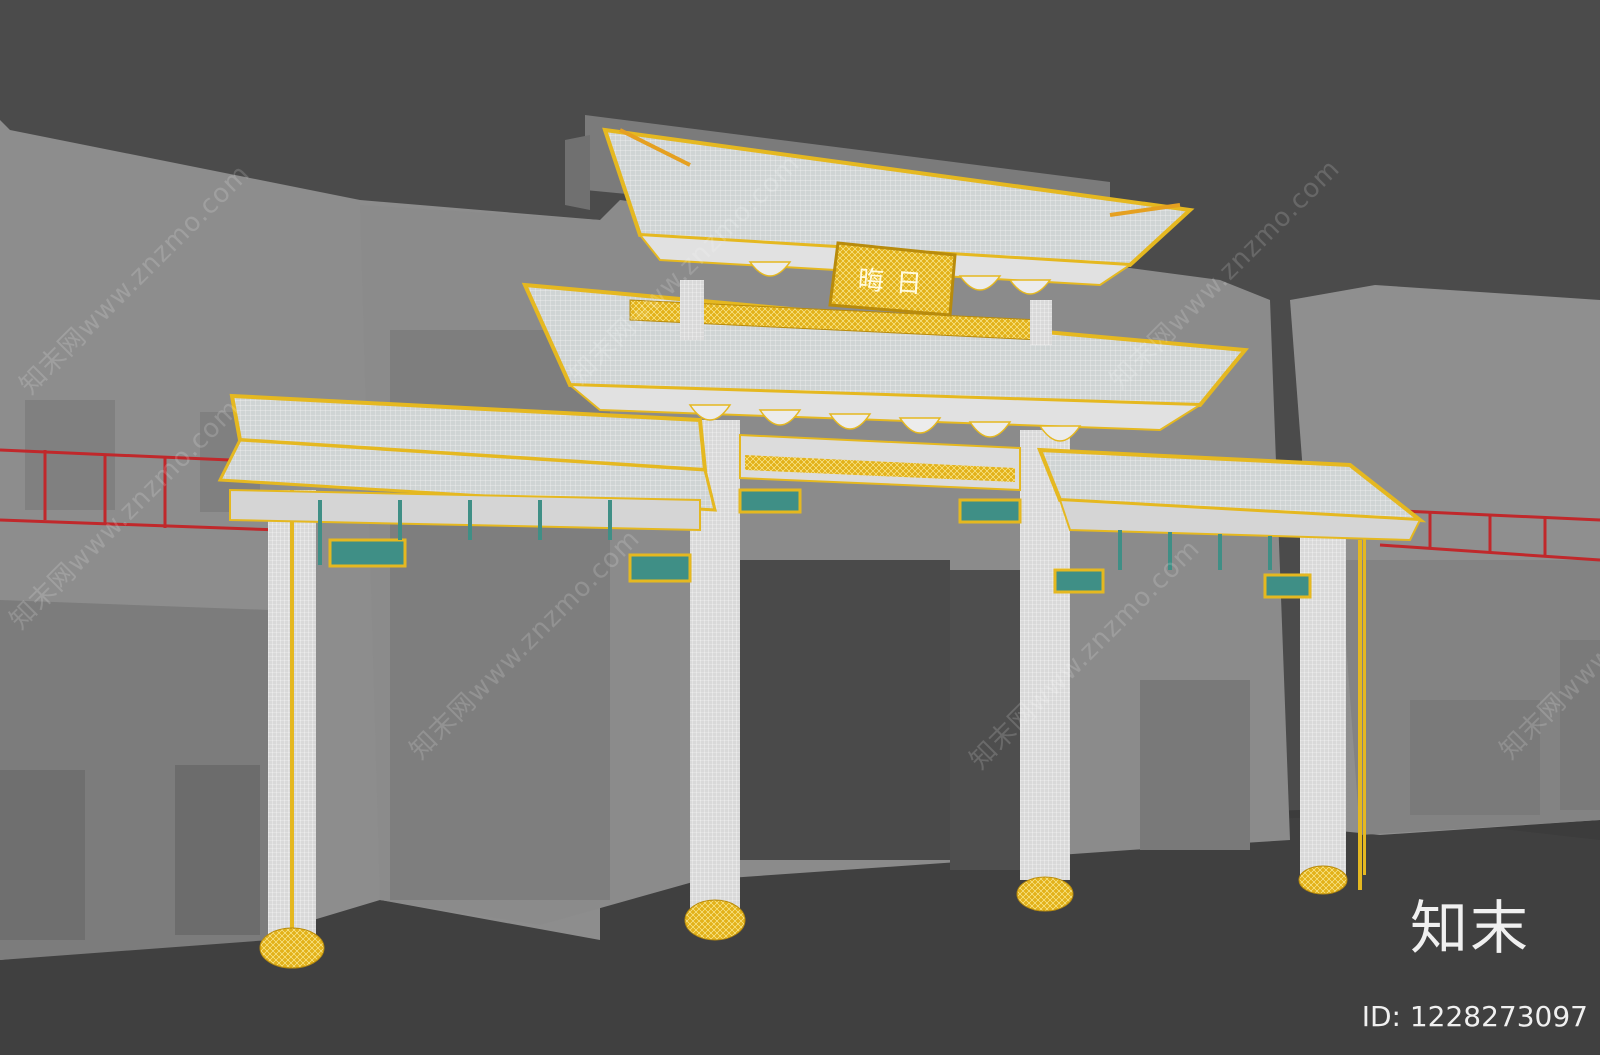 Image resolution: width=1600 pixels, height=1055 pixels. What do you see at coordinates (1360, 715) in the screenshot?
I see `gold-rod` at bounding box center [1360, 715].